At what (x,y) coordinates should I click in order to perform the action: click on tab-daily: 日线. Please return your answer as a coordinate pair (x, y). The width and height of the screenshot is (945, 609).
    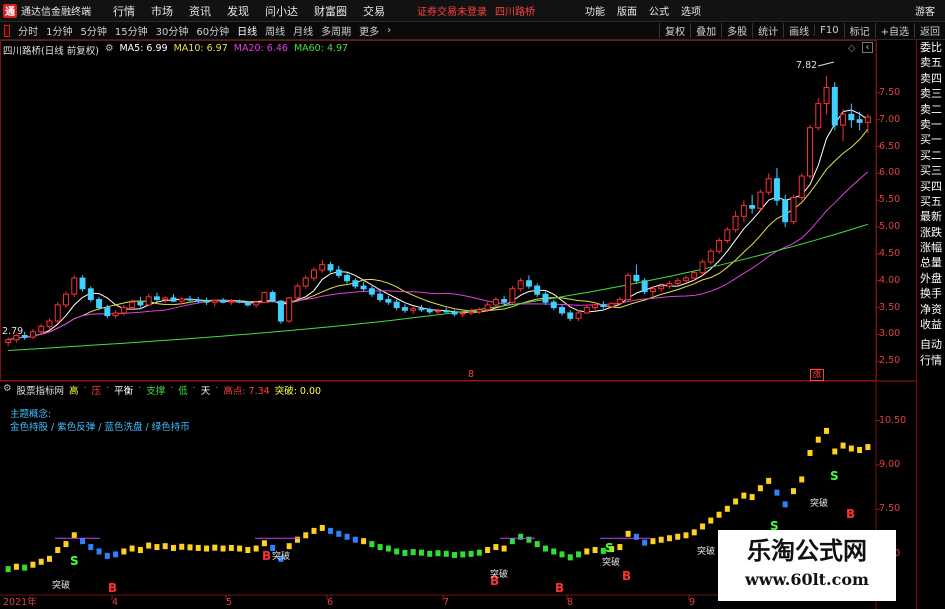
    Looking at the image, I should click on (247, 30).